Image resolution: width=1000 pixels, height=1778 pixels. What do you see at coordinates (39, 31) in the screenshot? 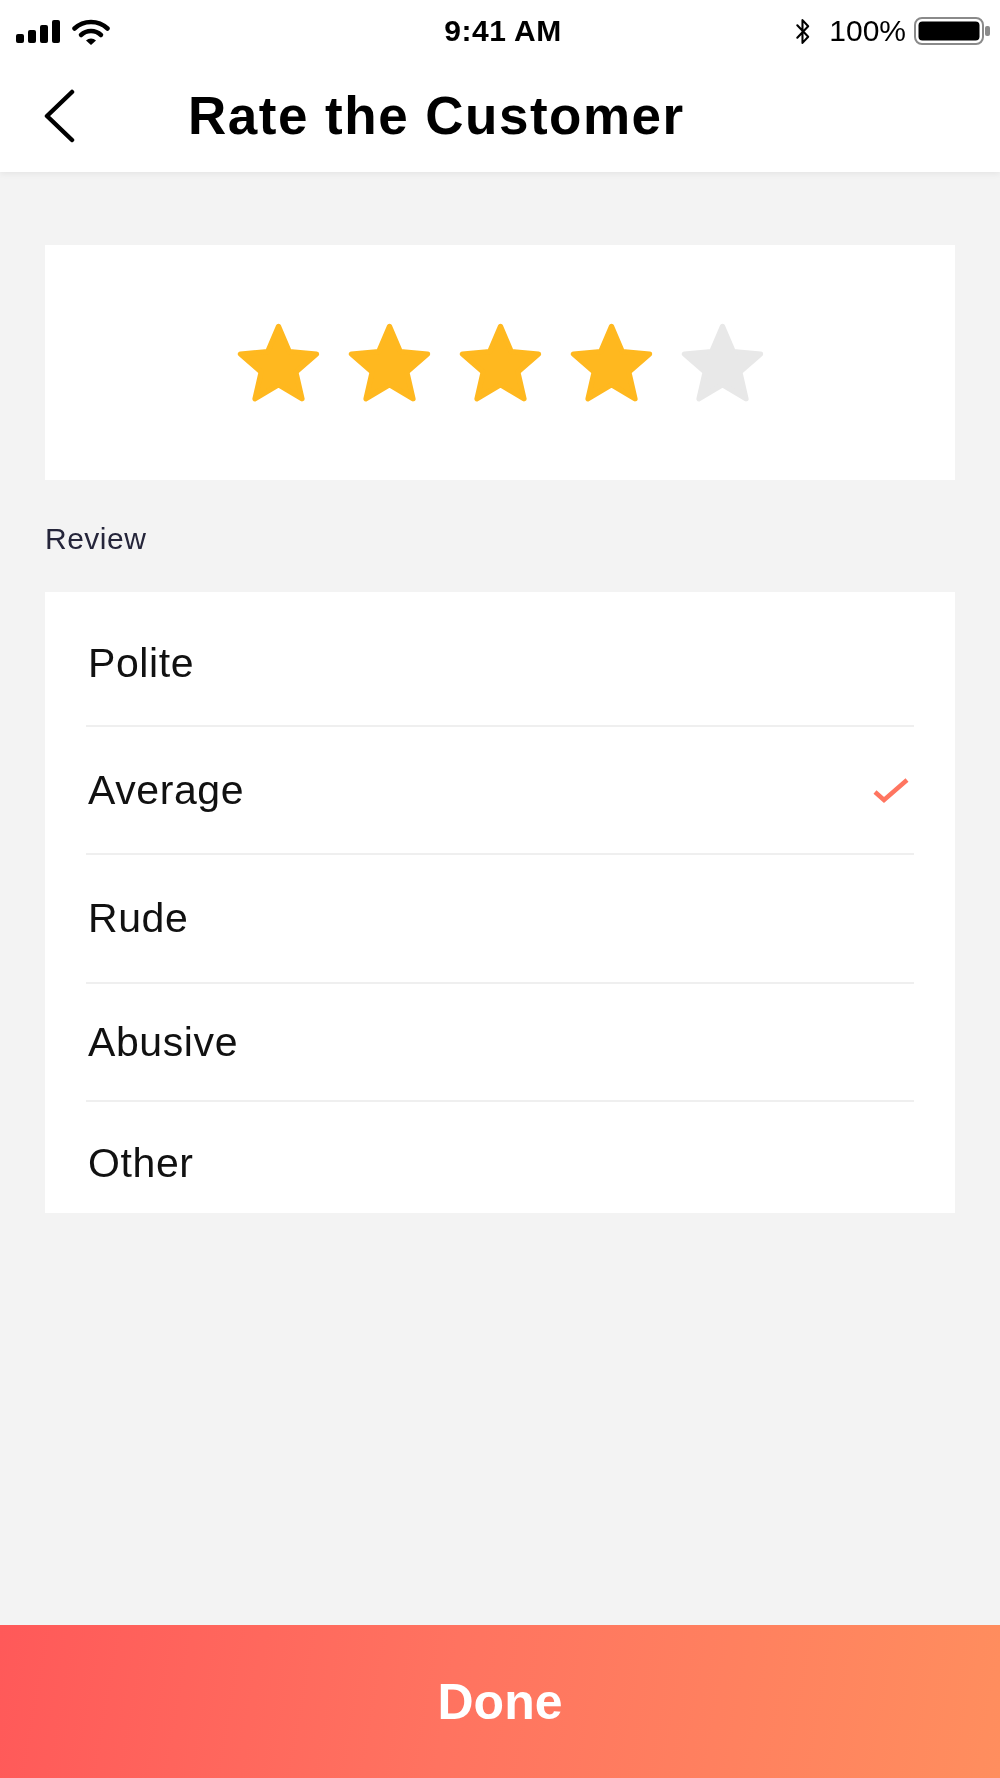
I see `signal-icon` at bounding box center [39, 31].